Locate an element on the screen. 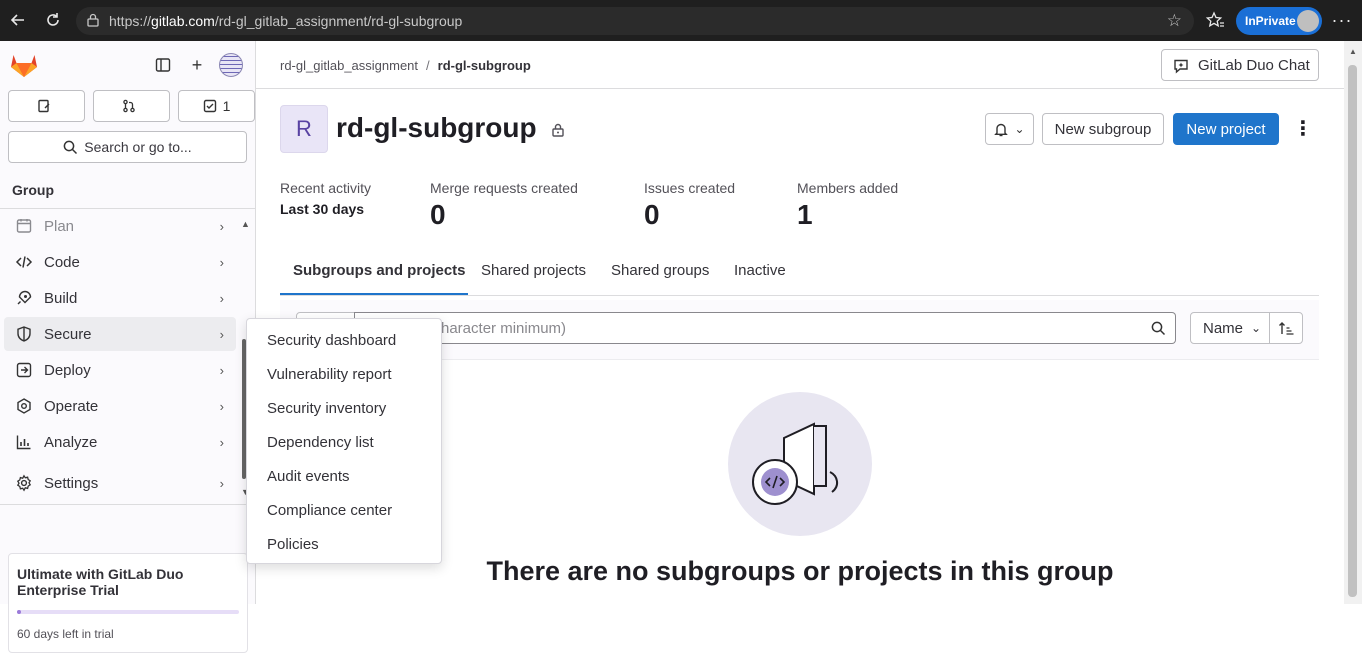  gitlab-logo-icon is located at coordinates (24, 65).